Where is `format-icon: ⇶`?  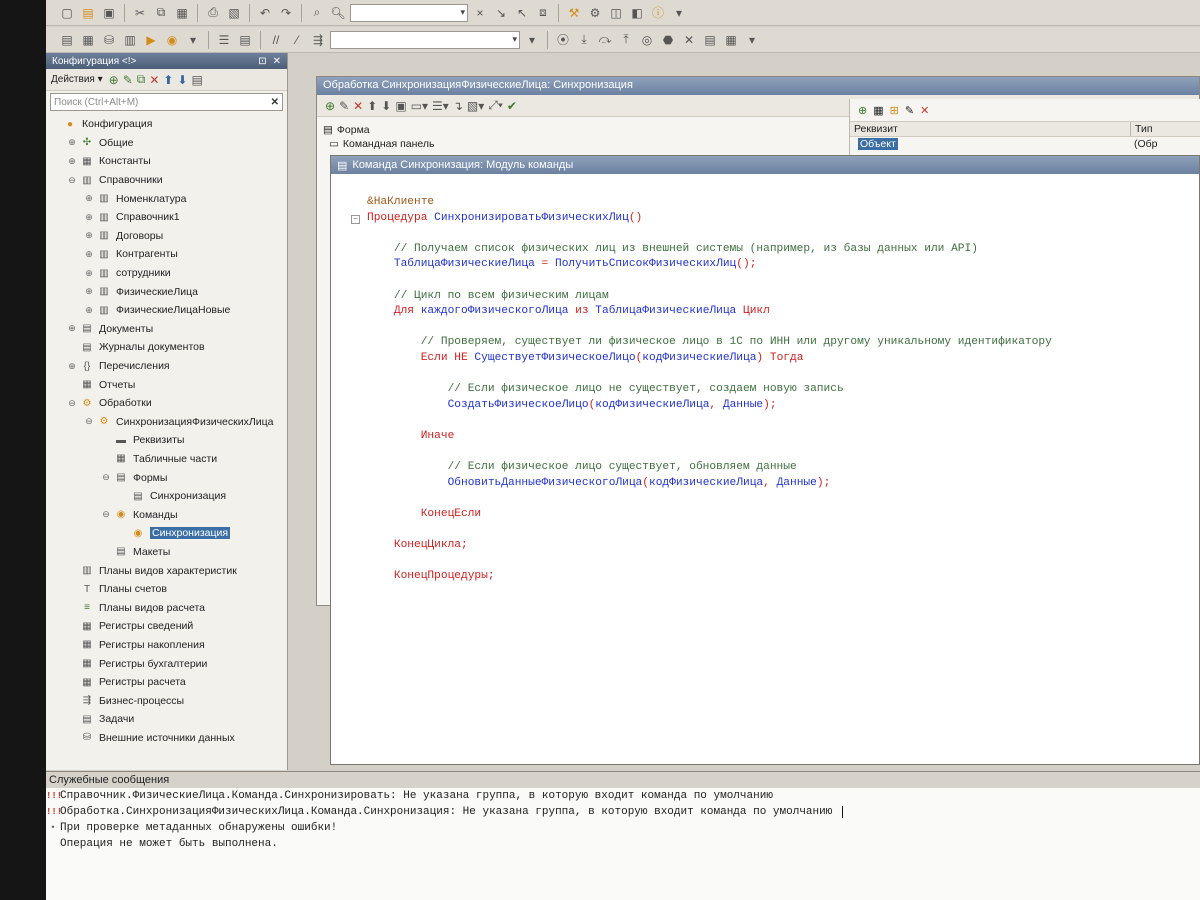
format-icon: ⇶ is located at coordinates (318, 40).